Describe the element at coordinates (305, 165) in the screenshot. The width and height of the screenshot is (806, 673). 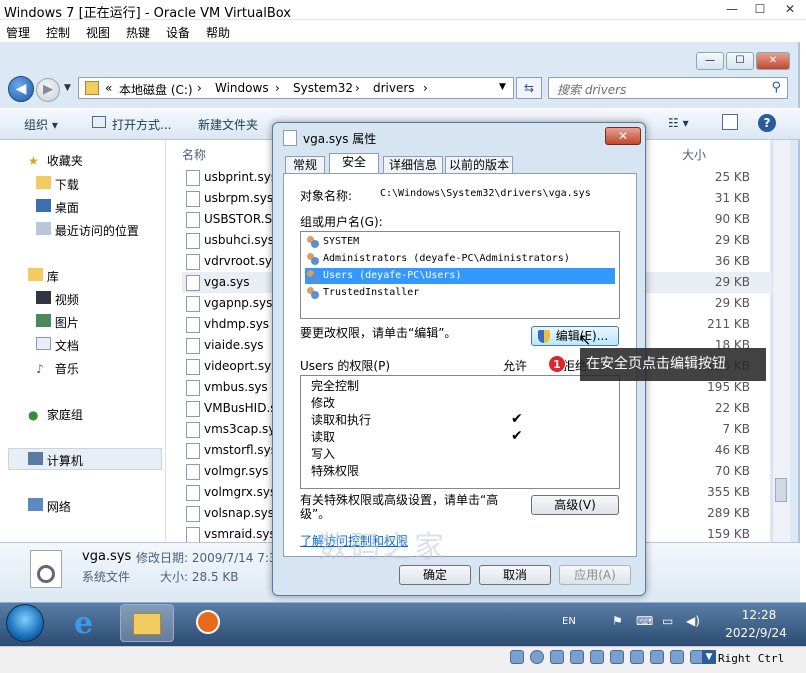
I see `tab-general: 常规` at that location.